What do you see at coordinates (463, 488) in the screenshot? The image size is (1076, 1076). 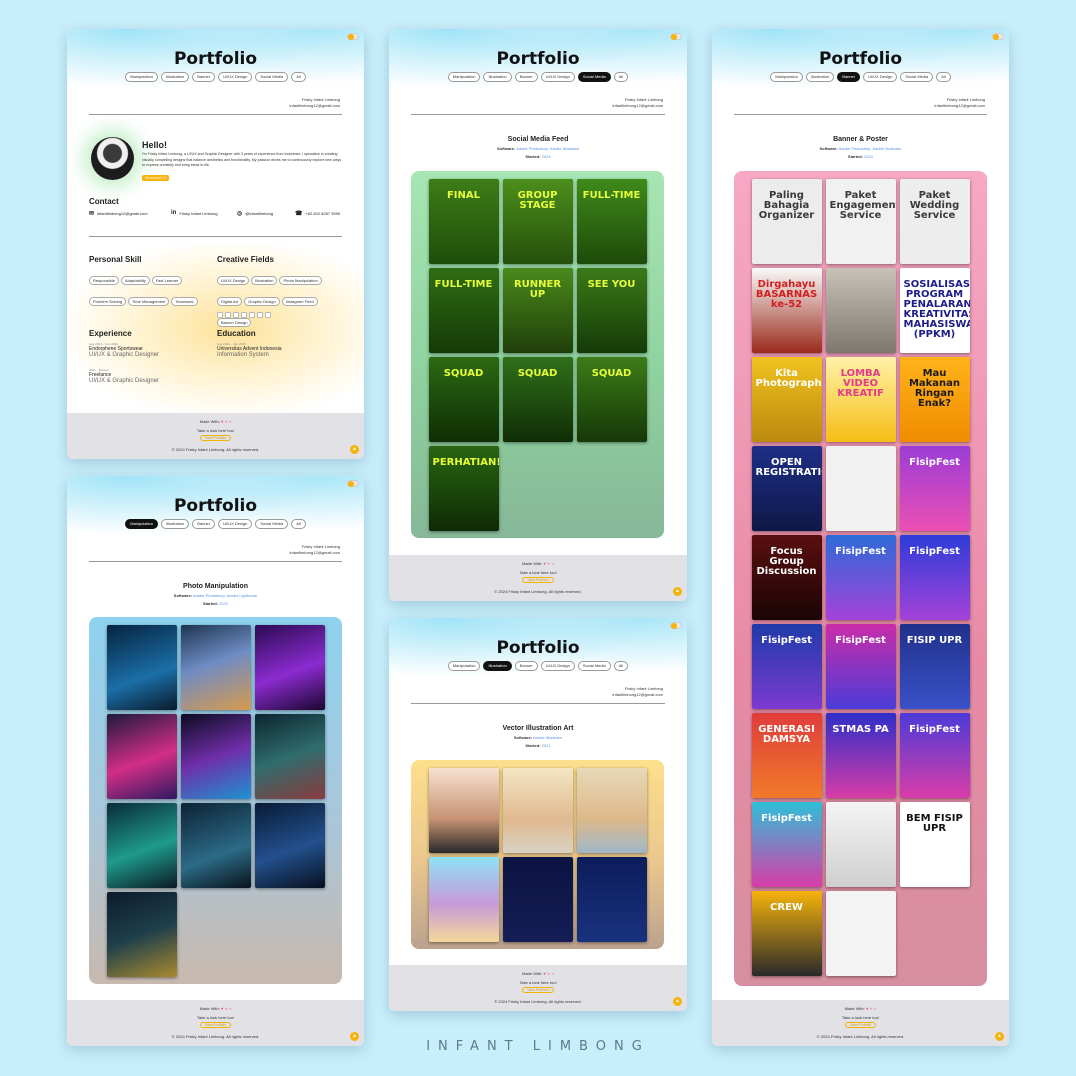 I see `gallery-thumbnail: PERHATIAN!` at bounding box center [463, 488].